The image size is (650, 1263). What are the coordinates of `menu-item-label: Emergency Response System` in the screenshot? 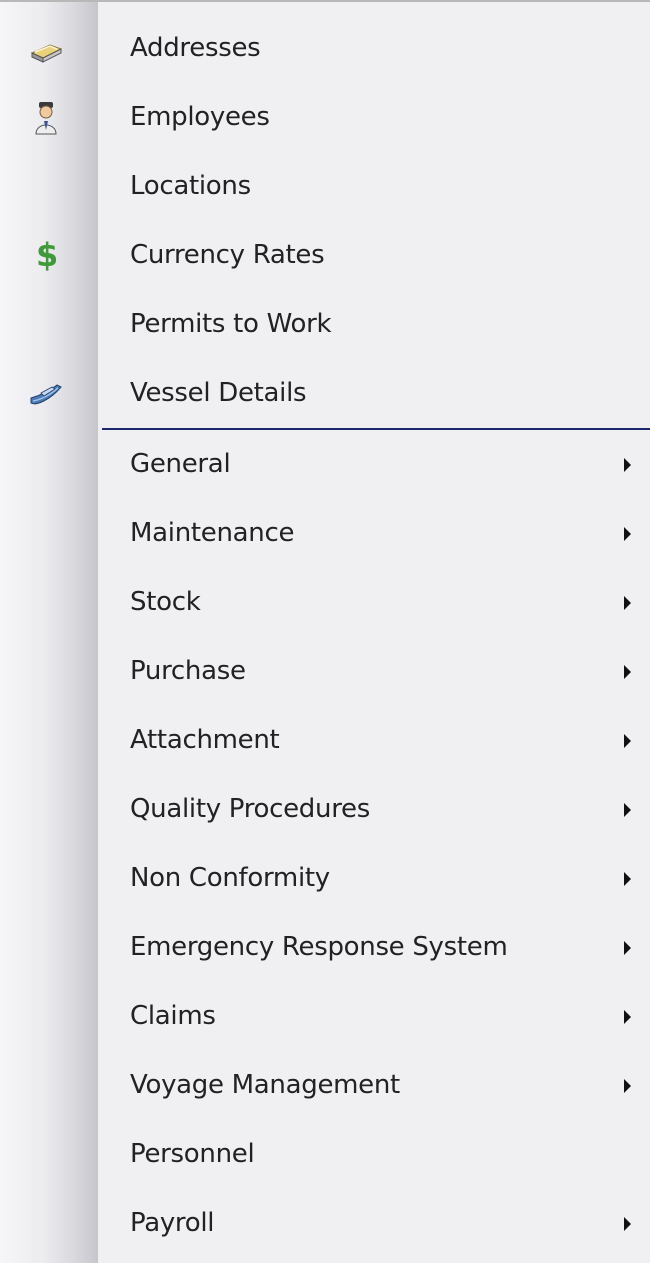 It's located at (319, 947).